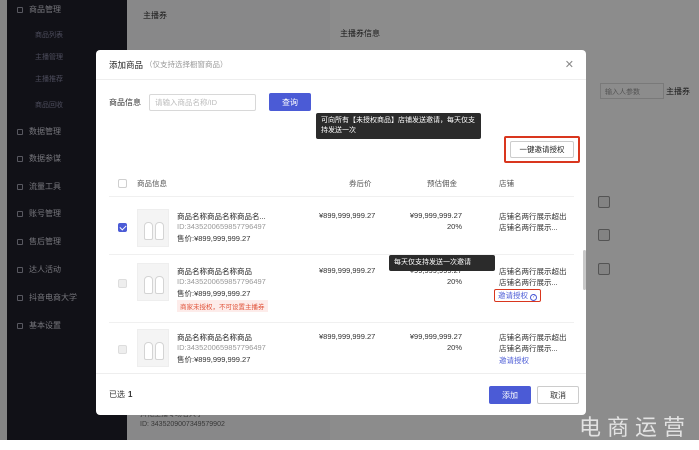 This screenshot has height=450, width=699. What do you see at coordinates (510, 395) in the screenshot?
I see `add-button: 添加` at bounding box center [510, 395].